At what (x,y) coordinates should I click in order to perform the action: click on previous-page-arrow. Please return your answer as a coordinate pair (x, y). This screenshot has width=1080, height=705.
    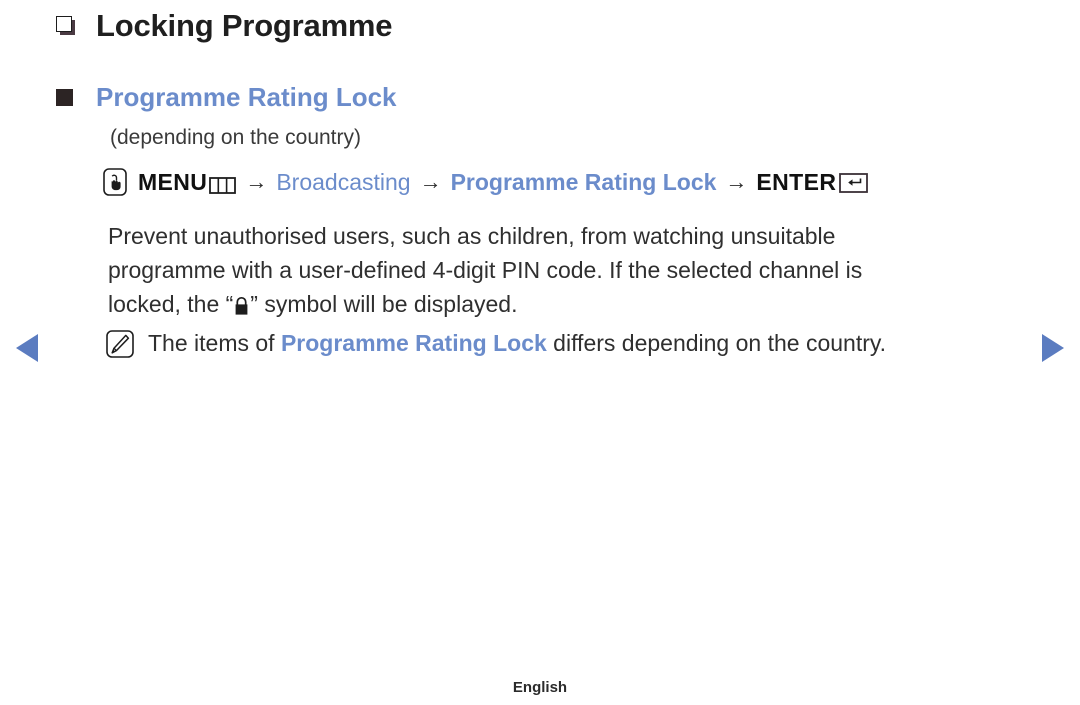
    Looking at the image, I should click on (27, 348).